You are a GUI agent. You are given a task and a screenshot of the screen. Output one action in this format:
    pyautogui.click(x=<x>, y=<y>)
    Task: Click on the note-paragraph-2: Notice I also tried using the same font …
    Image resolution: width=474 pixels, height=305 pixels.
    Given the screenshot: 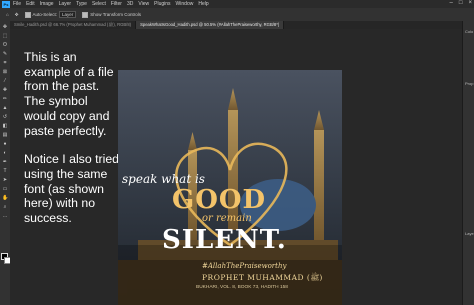 What is the action you would take?
    pyautogui.click(x=72, y=189)
    